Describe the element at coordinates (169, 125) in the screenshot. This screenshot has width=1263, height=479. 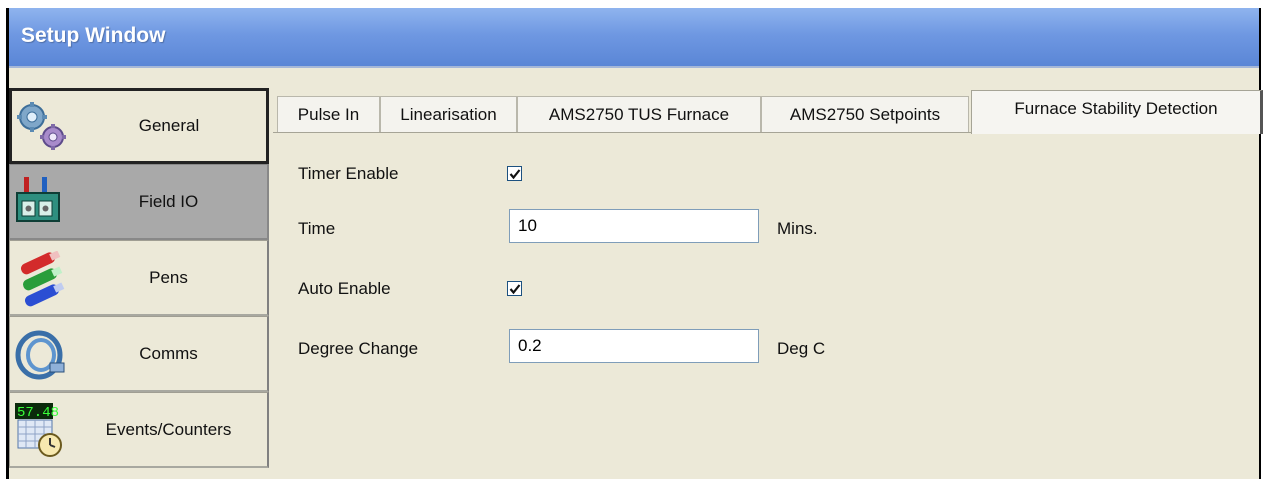
I see `nav-general-label: General` at that location.